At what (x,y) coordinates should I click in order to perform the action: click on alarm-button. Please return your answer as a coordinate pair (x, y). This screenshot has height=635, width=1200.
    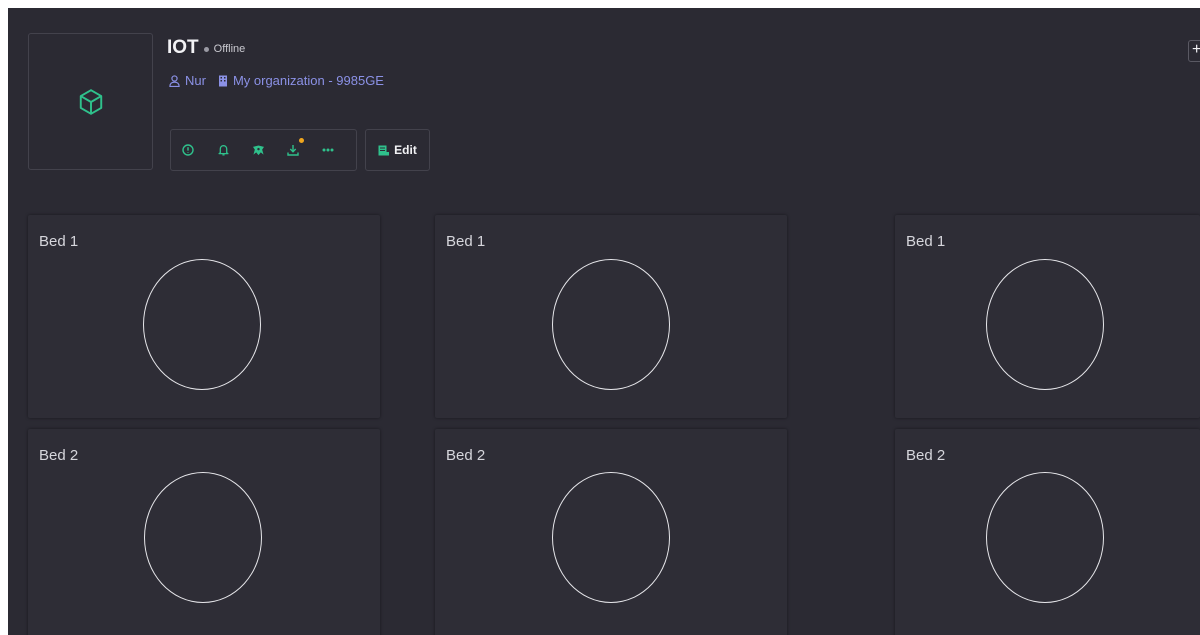
    Looking at the image, I should click on (223, 150).